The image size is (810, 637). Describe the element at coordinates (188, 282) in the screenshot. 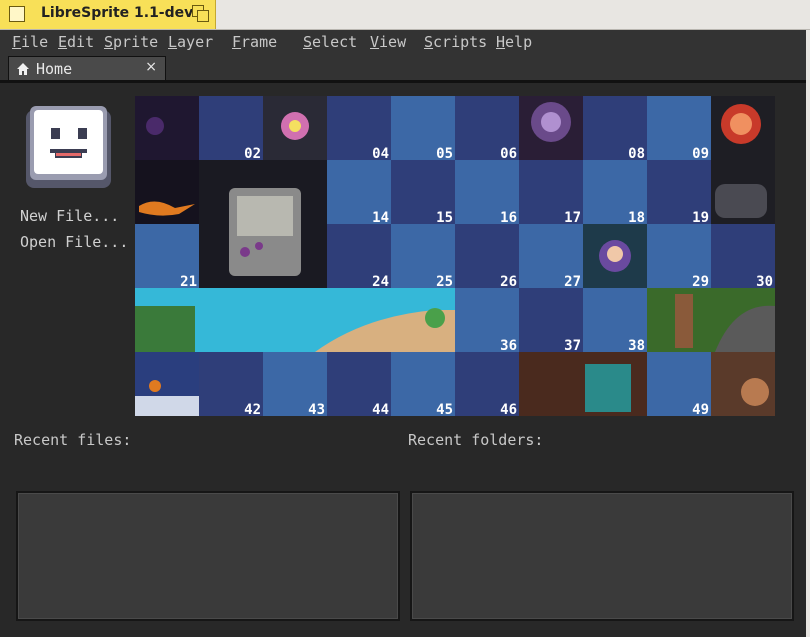

I see `tile-number: 21` at that location.